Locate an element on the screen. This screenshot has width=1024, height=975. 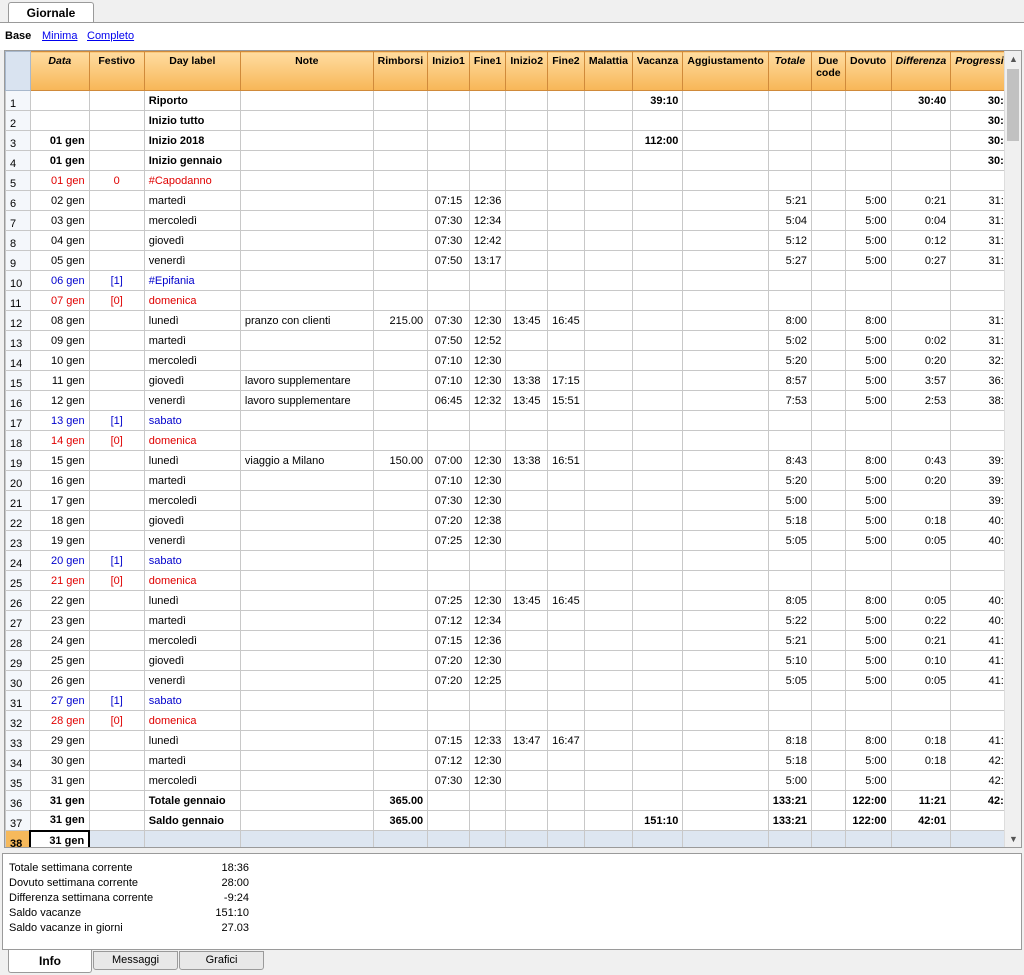
cell-data: 09 gen is located at coordinates (59, 340).